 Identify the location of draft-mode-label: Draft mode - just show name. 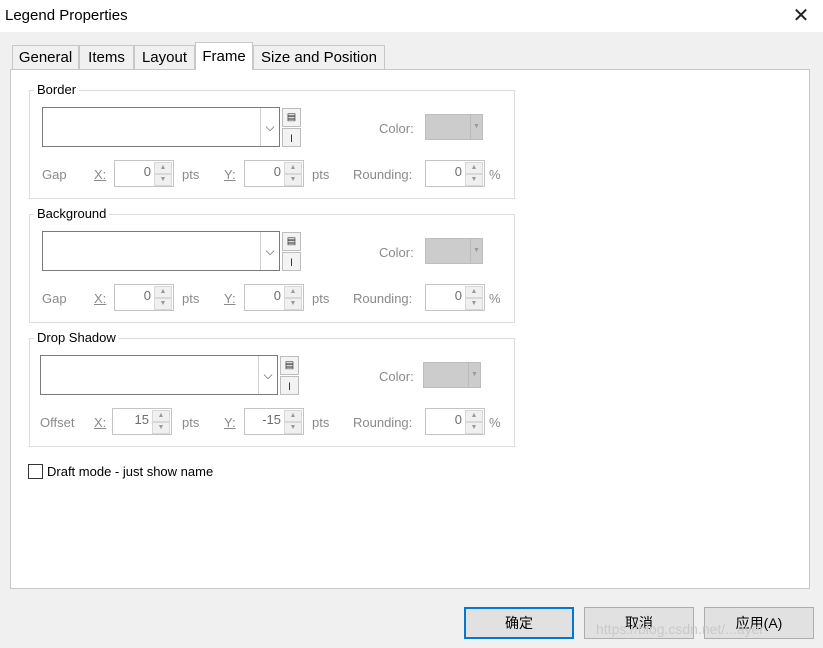
(130, 471).